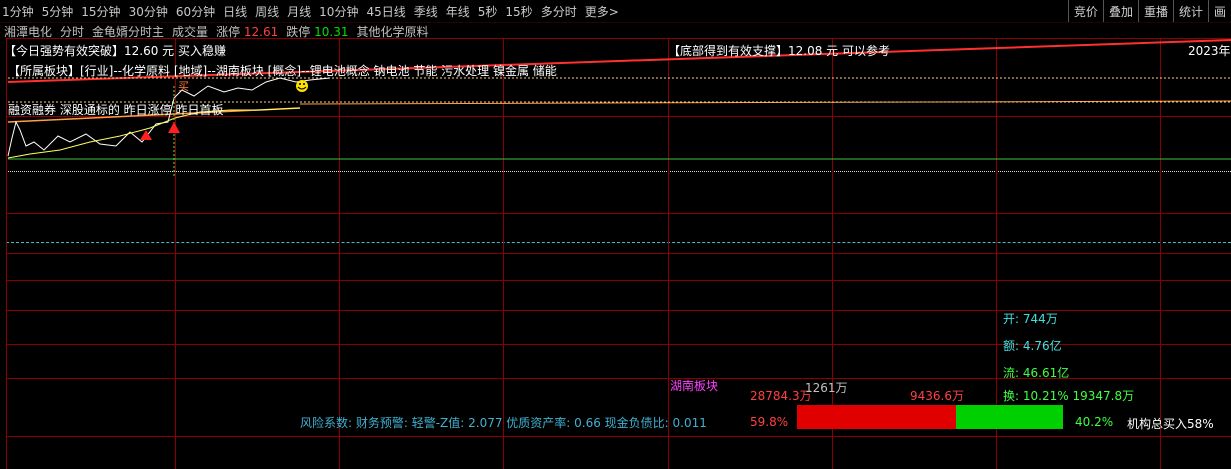 This screenshot has height=469, width=1231. What do you see at coordinates (1190, 11) in the screenshot?
I see `toolbar-button: 统计` at bounding box center [1190, 11].